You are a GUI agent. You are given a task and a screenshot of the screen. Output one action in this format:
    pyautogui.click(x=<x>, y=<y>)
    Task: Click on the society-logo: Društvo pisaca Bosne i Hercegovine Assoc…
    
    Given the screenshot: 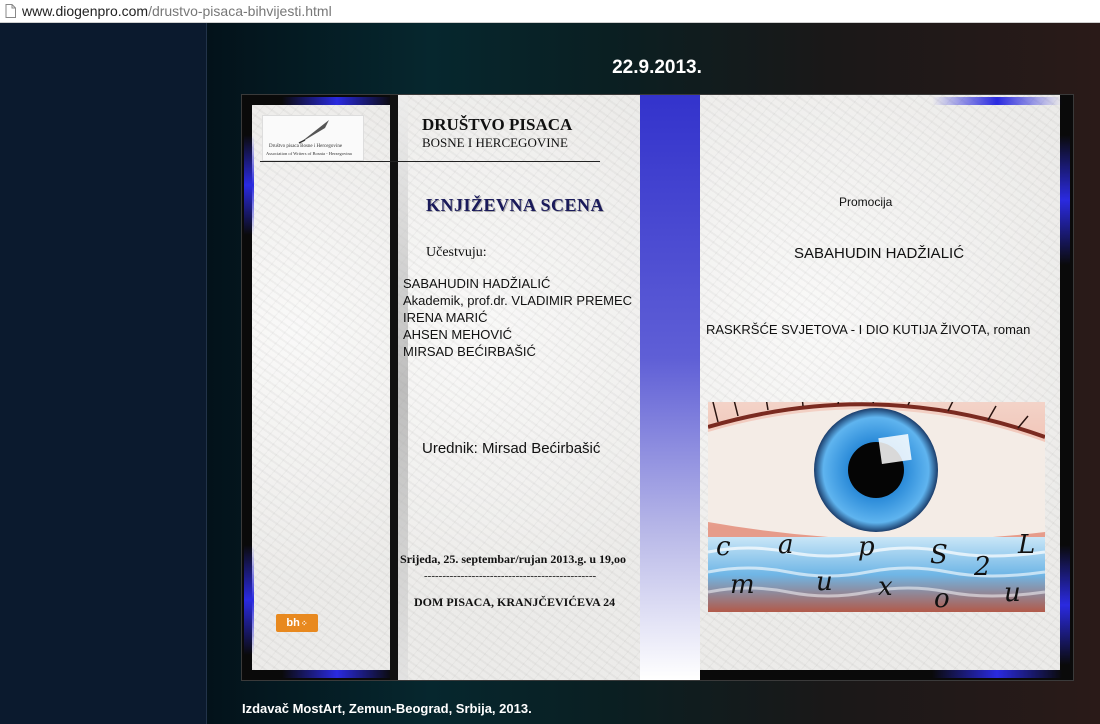 What is the action you would take?
    pyautogui.click(x=313, y=138)
    